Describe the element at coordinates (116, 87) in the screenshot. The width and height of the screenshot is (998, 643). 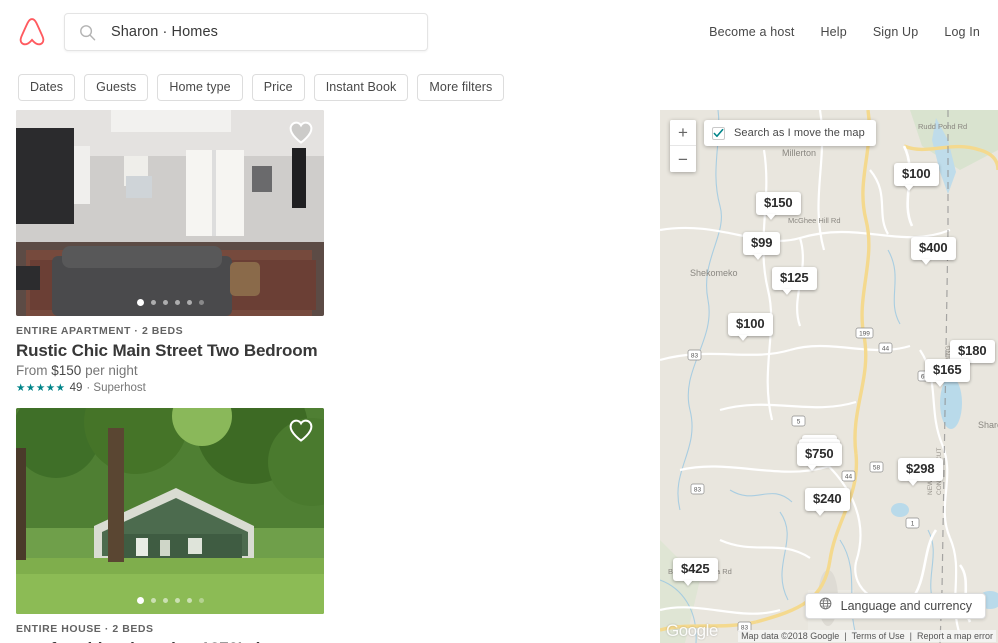
I see `filter-guests: Guests` at that location.